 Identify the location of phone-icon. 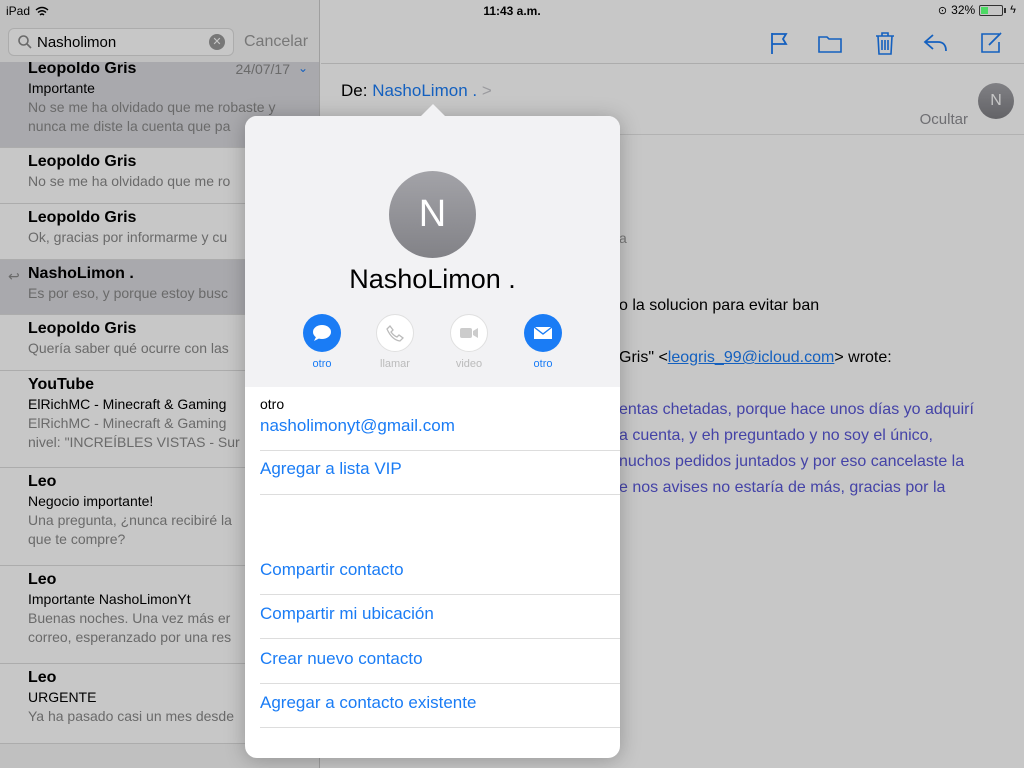
(395, 333).